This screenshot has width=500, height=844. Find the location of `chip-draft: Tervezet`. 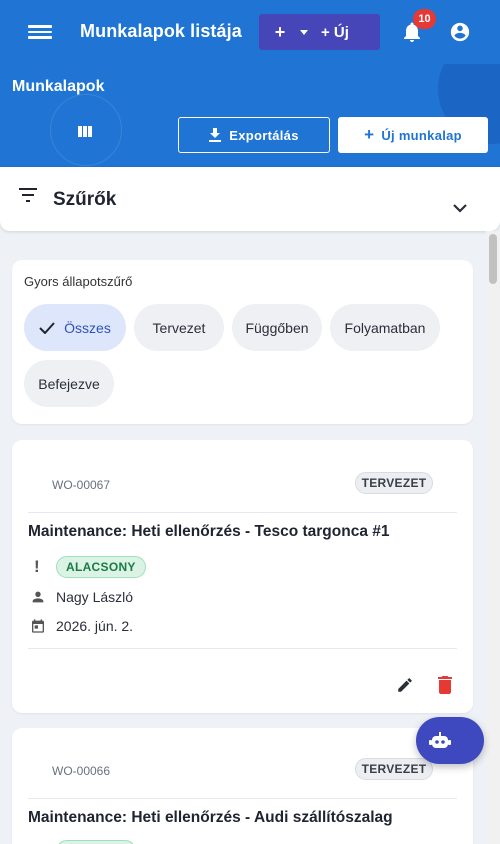

chip-draft: Tervezet is located at coordinates (179, 327).